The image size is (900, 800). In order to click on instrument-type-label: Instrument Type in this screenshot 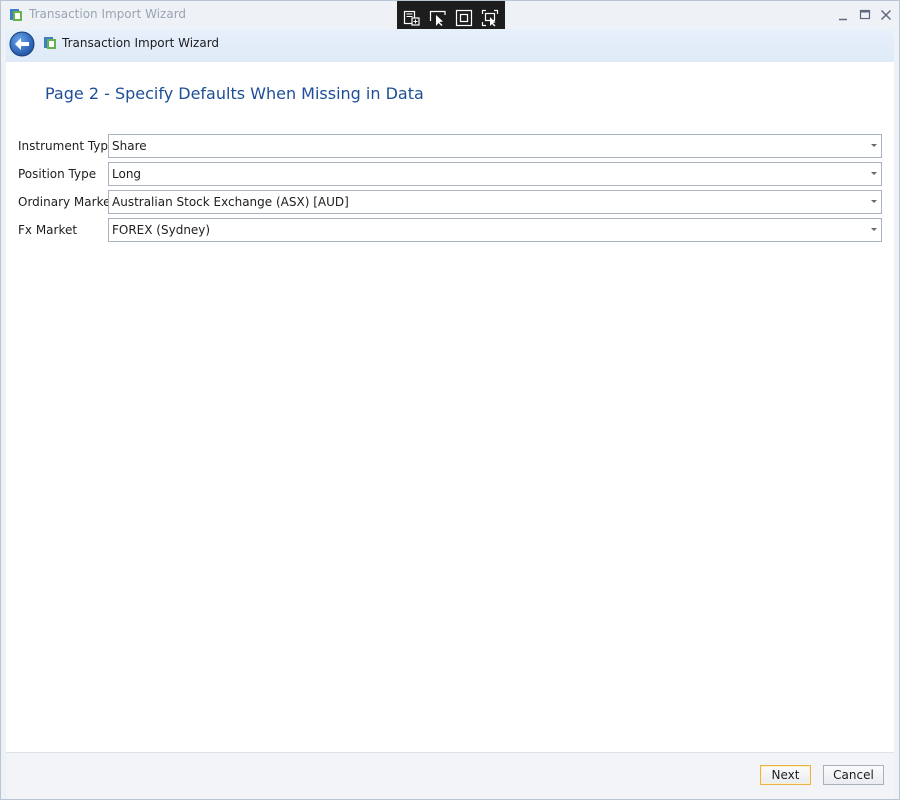, I will do `click(67, 146)`.